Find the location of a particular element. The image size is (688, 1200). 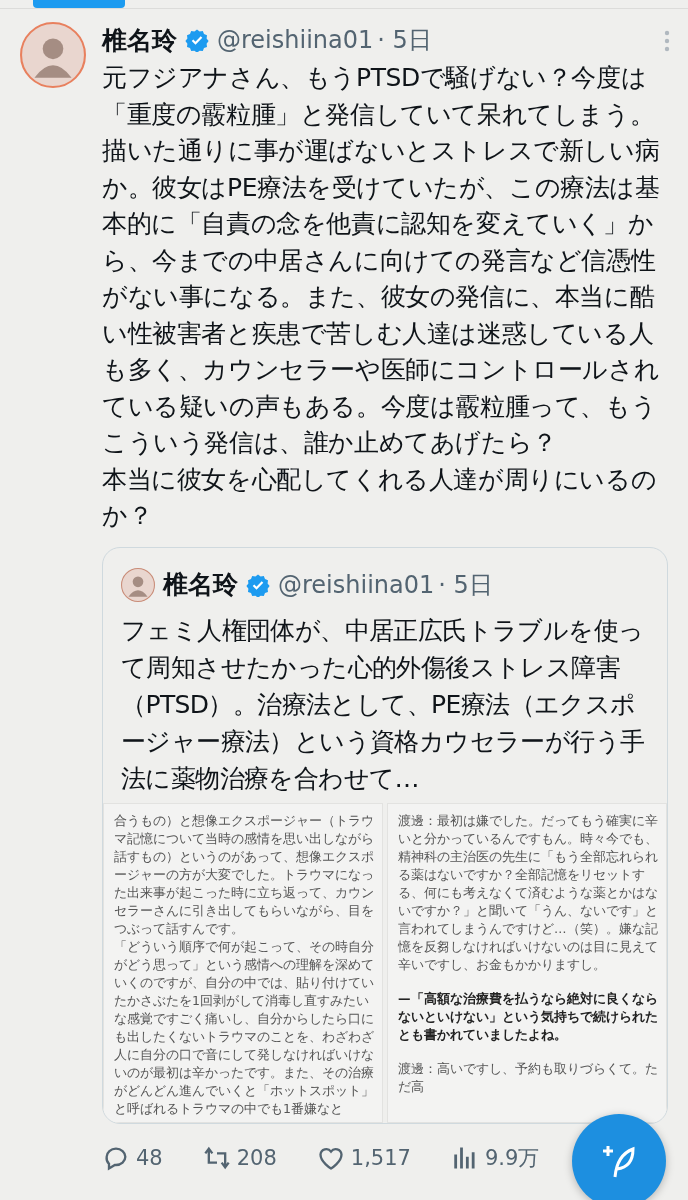

article-paragraph: 渡邊：最初は嫌でした。だってもう確実に辛いと分かっているんですもん。時々今でも、精神科の主治医の先生に「もう全部忘れられる薬はないですか？全部記憶をリセットする、何にも考えなくて済むような薬とかはないですか？」と聞いて「うん、ないです」と言われてしまうんですけど…（笑）。嫌な記憶を反芻しなければいけないのは目に見えて辛いですし、お金もかかりますし。 is located at coordinates (528, 892).